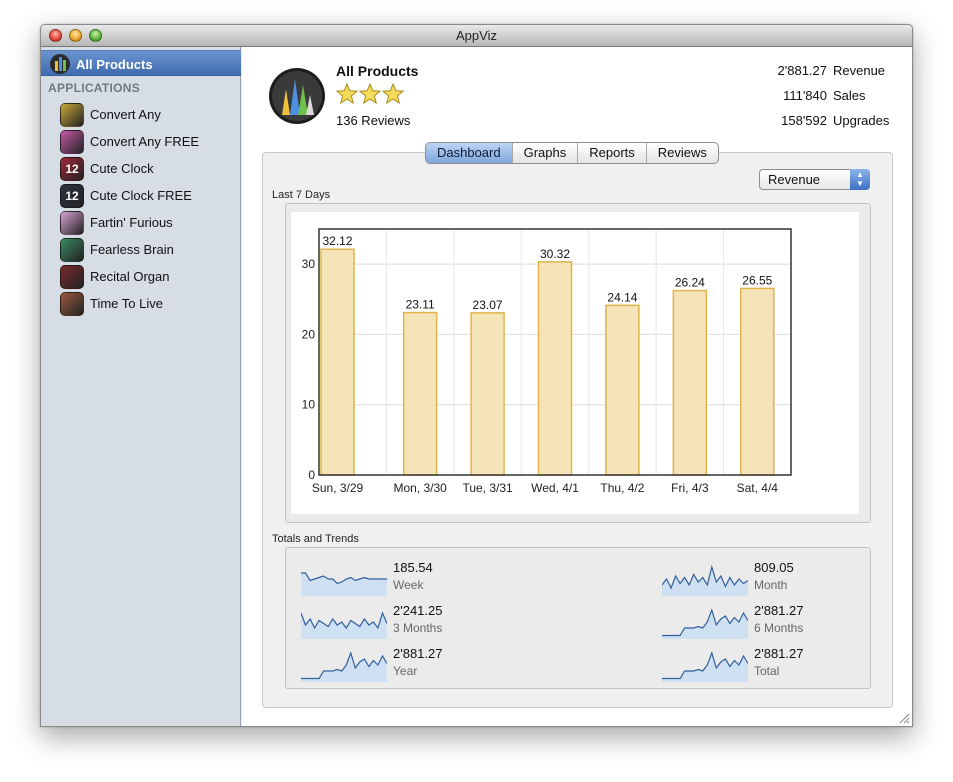 This screenshot has width=953, height=782. What do you see at coordinates (373, 120) in the screenshot?
I see `reviews-count: 136 Reviews` at bounding box center [373, 120].